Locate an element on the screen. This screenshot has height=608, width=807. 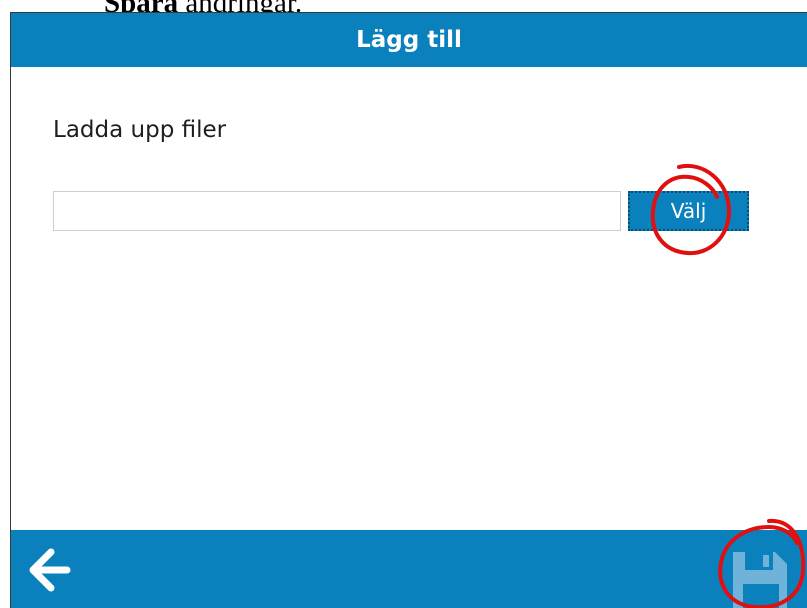
arrow-left-icon is located at coordinates (49, 570).